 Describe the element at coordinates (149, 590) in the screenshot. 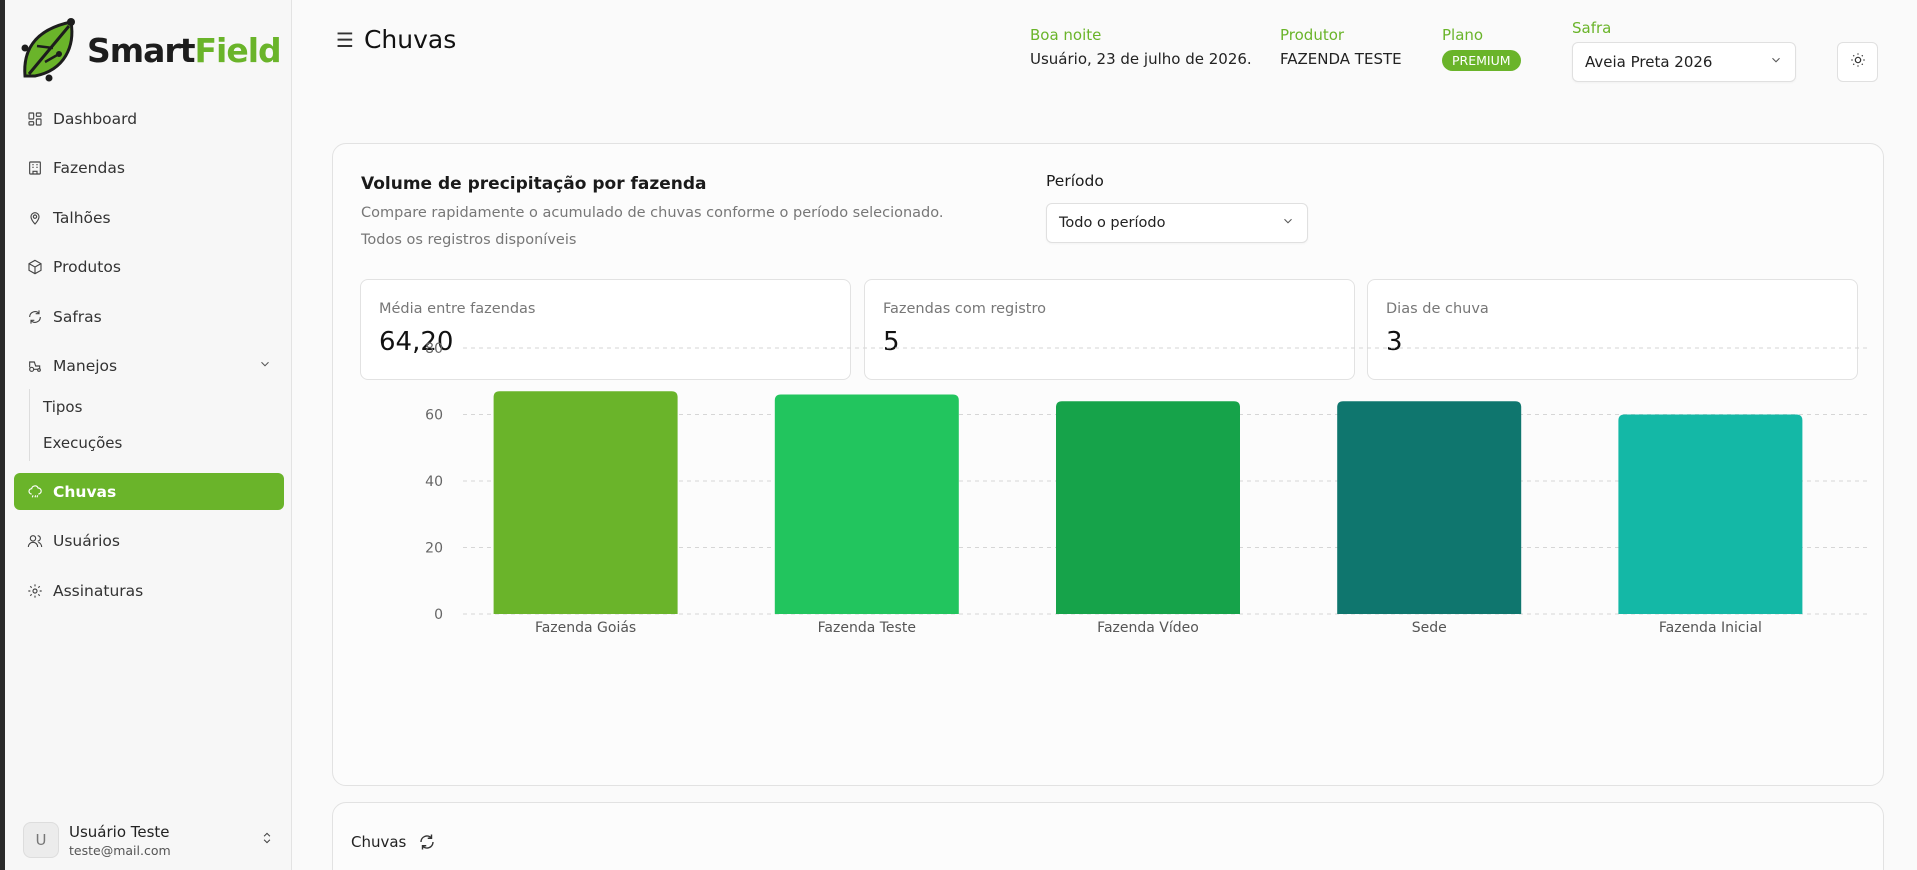

I see `sidebar-item-assinaturas: Assinaturas` at that location.